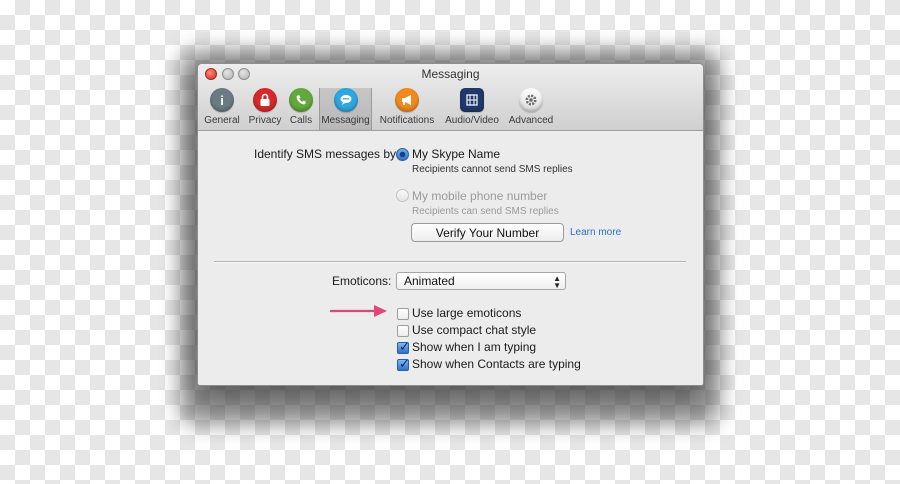 The height and width of the screenshot is (484, 900). I want to click on emoticons-label: Emoticons:, so click(362, 281).